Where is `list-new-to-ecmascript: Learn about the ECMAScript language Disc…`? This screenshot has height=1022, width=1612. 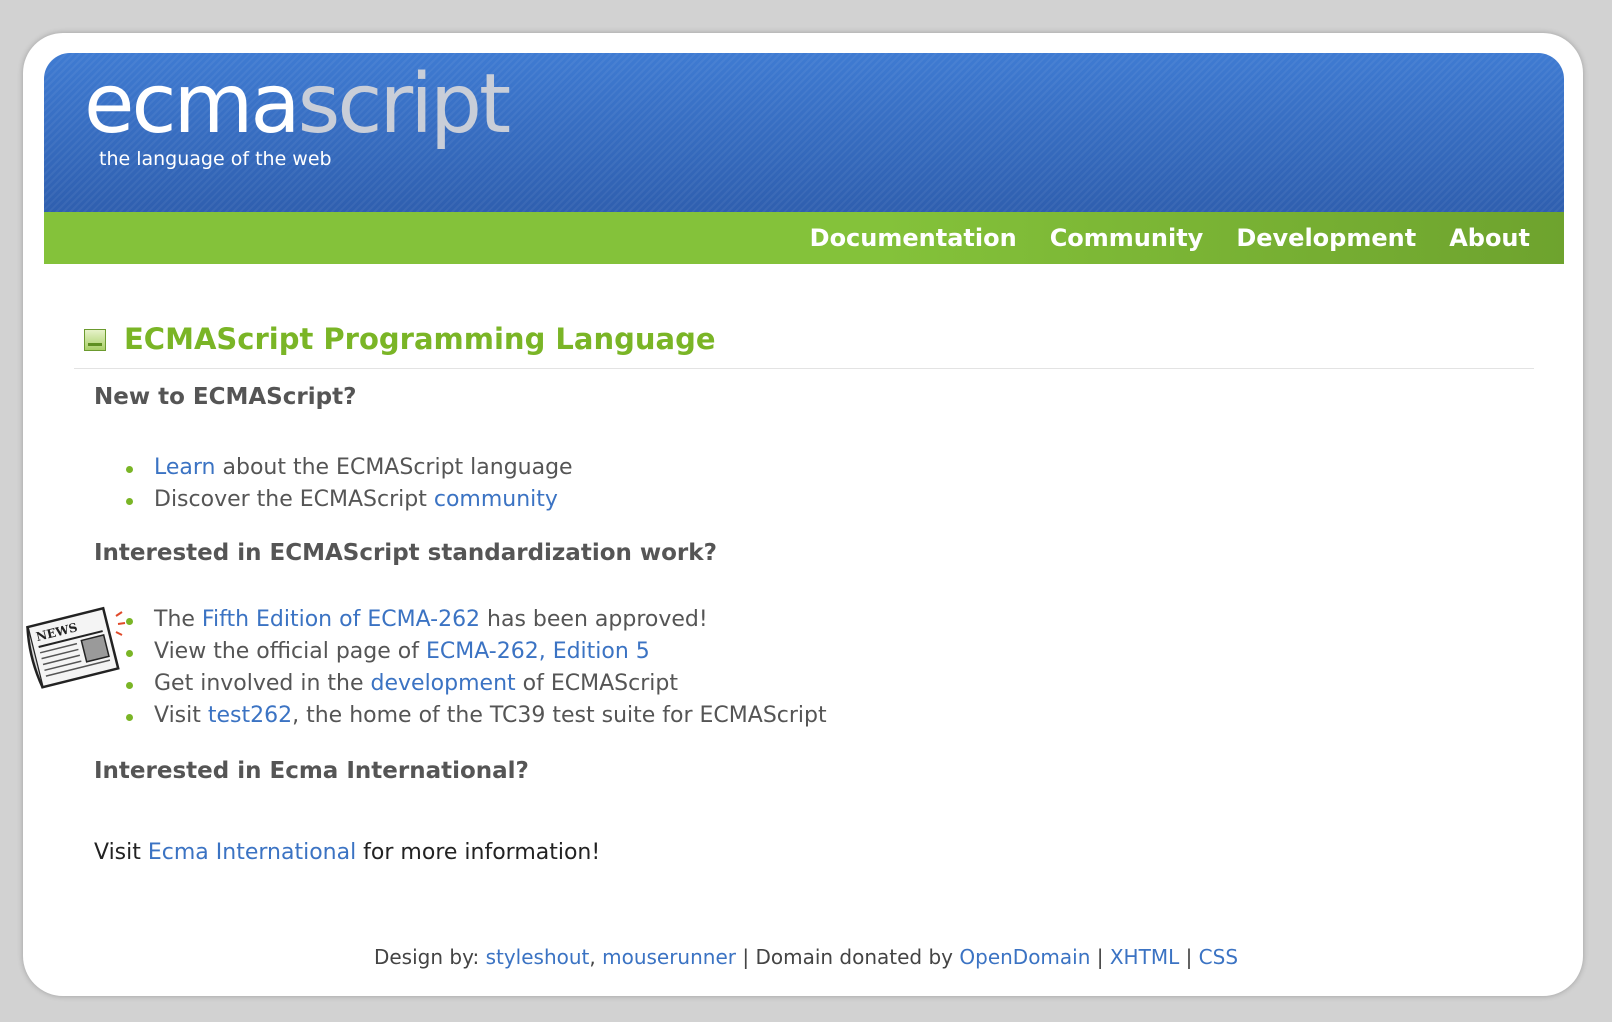
list-new-to-ecmascript: Learn about the ECMAScript language Disc… is located at coordinates (348, 484).